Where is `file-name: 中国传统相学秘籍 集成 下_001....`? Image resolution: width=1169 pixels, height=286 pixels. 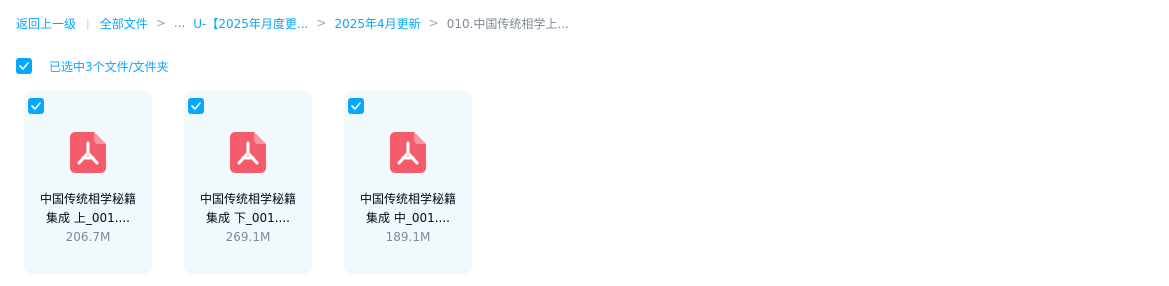
file-name: 中国传统相学秘籍 集成 下_001.... is located at coordinates (248, 209).